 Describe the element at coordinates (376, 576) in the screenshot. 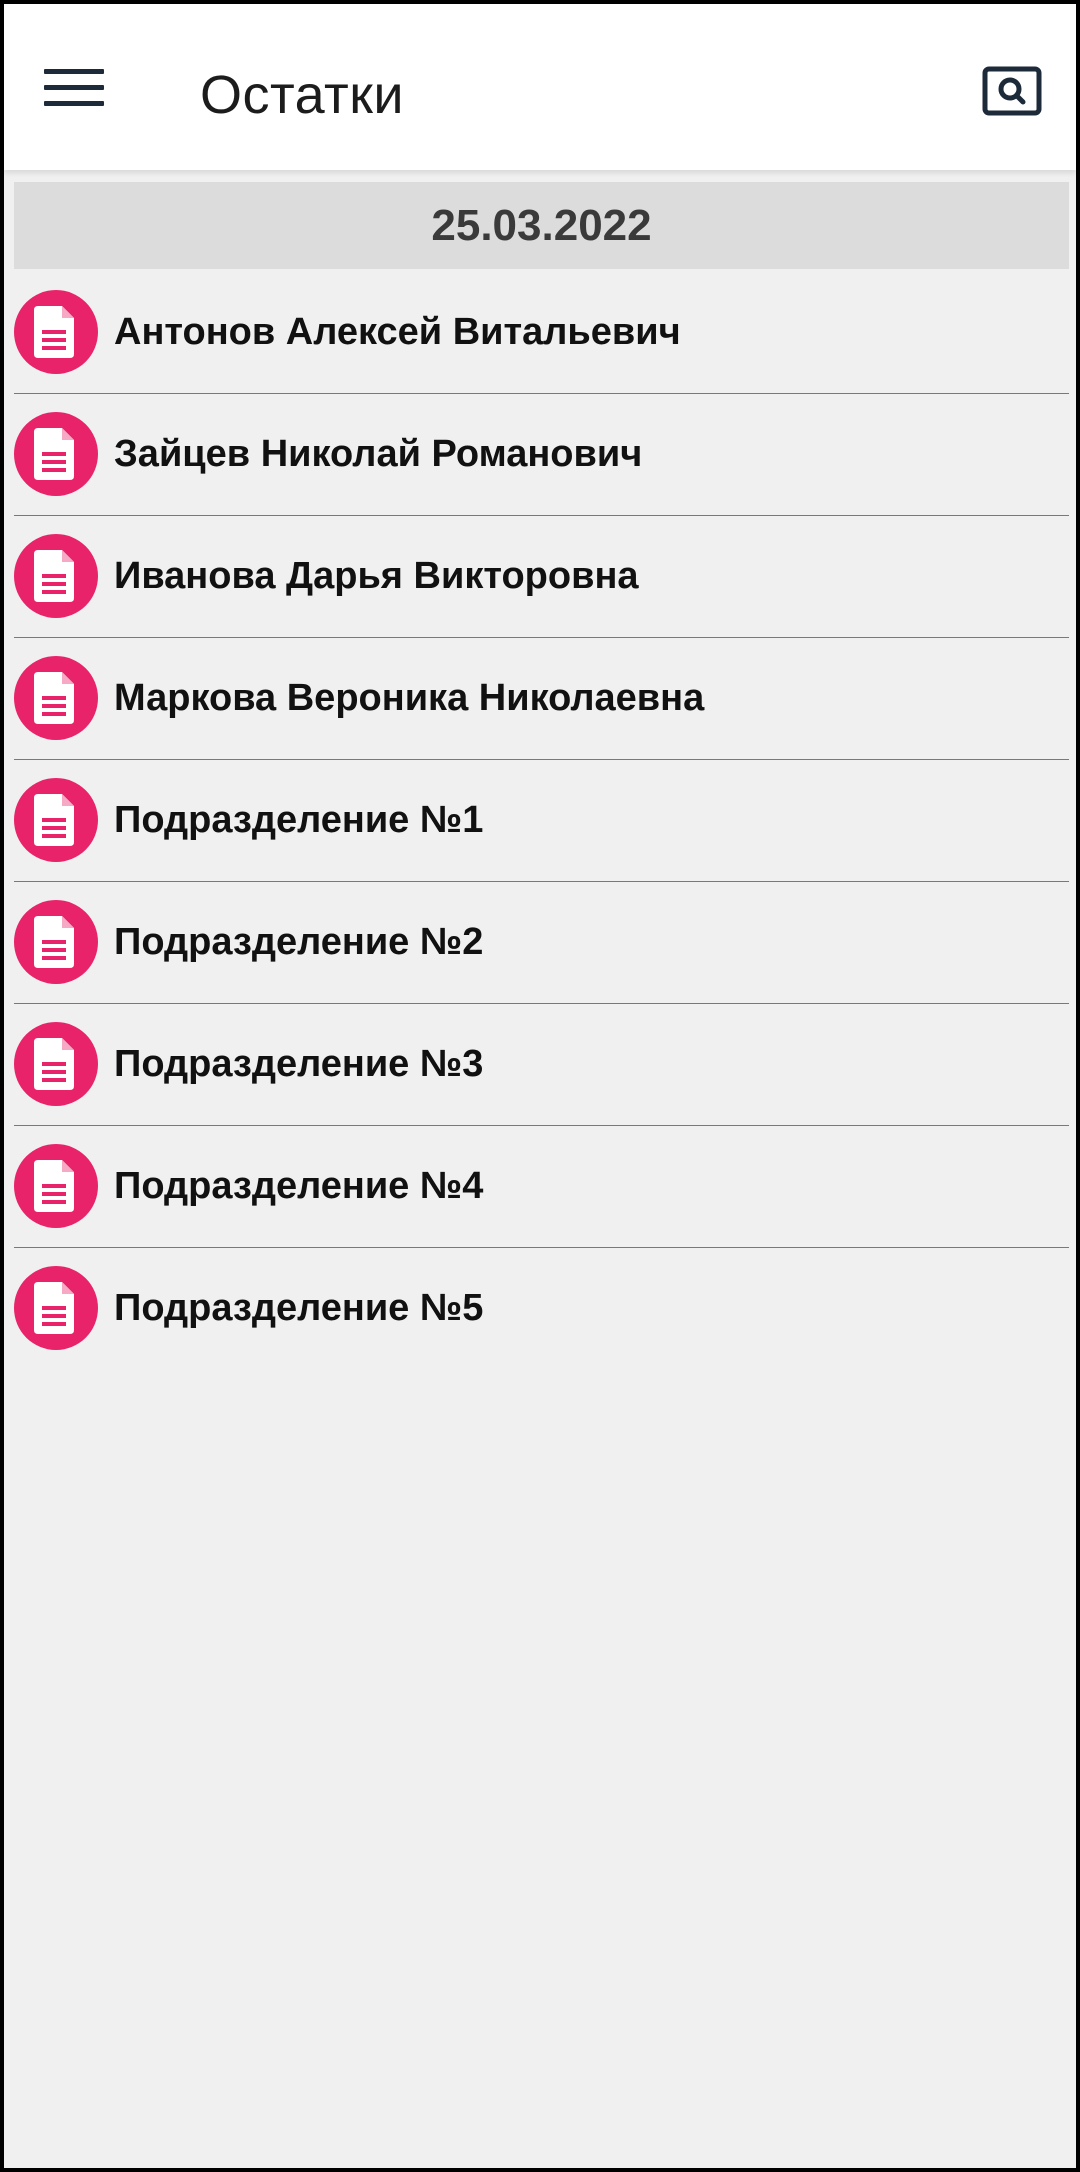

I see `list-item-label: Иванова Дарья Викторовна` at that location.